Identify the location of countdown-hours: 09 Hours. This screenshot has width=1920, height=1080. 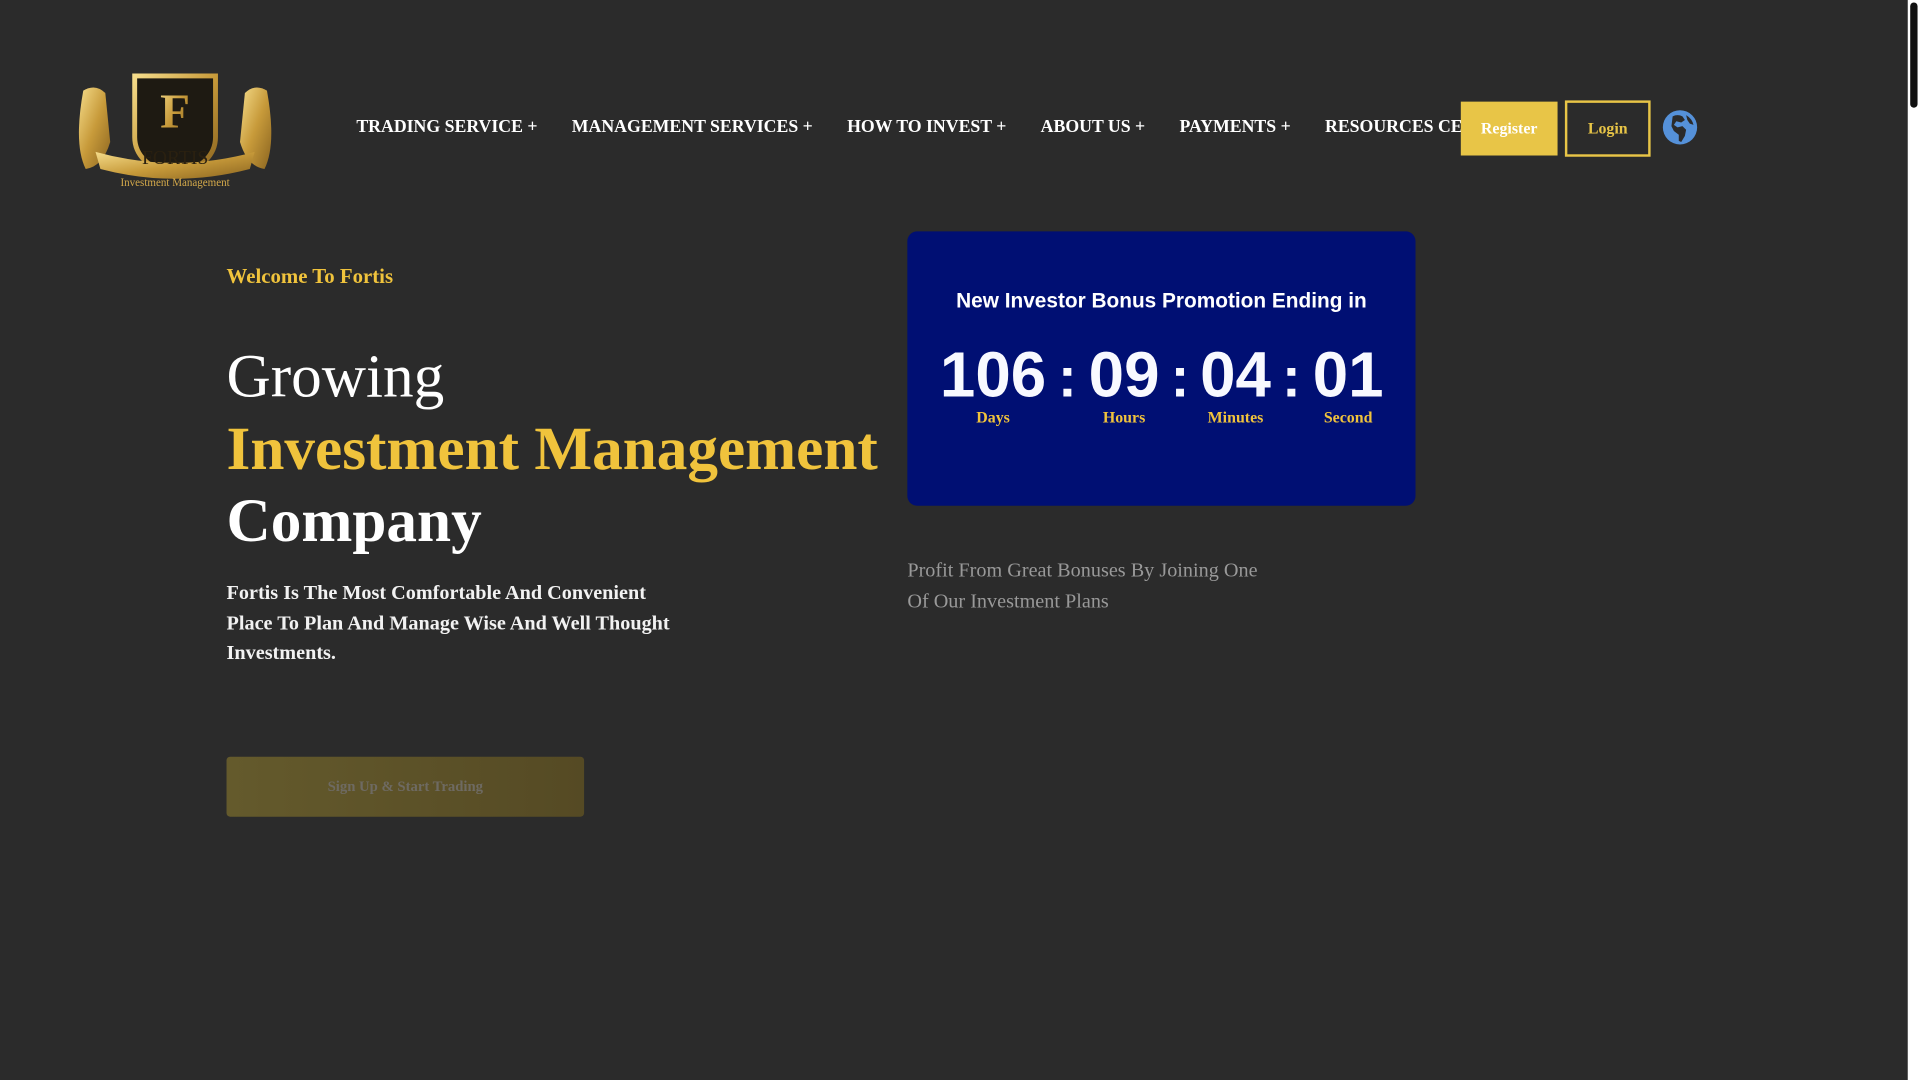
(1124, 383).